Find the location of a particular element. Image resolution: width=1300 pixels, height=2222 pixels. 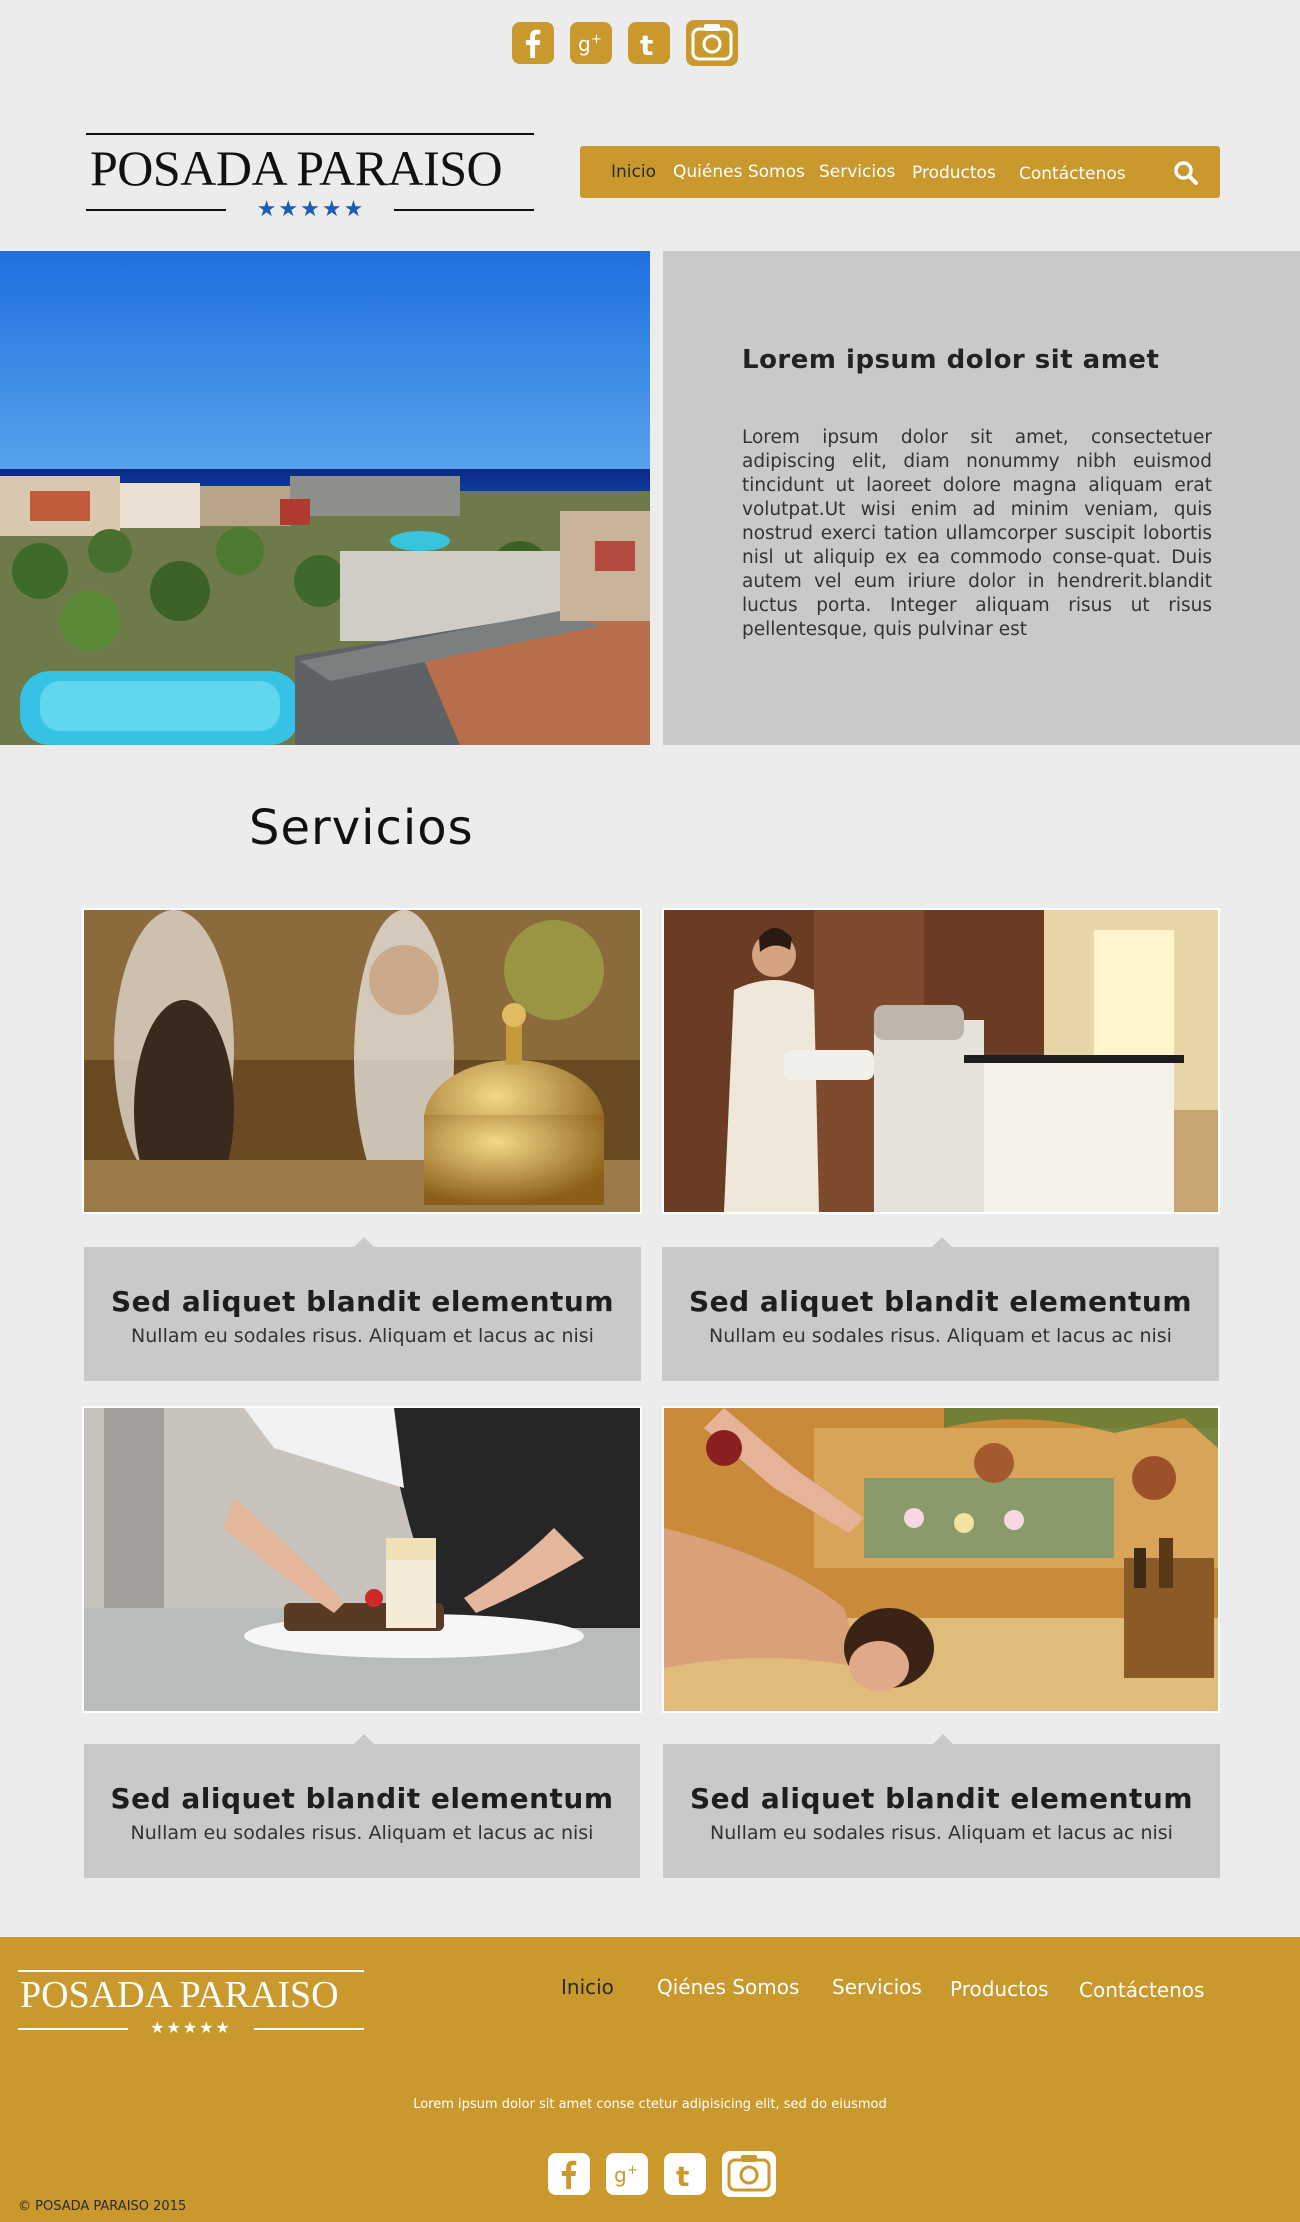

hero-image is located at coordinates (325, 498).